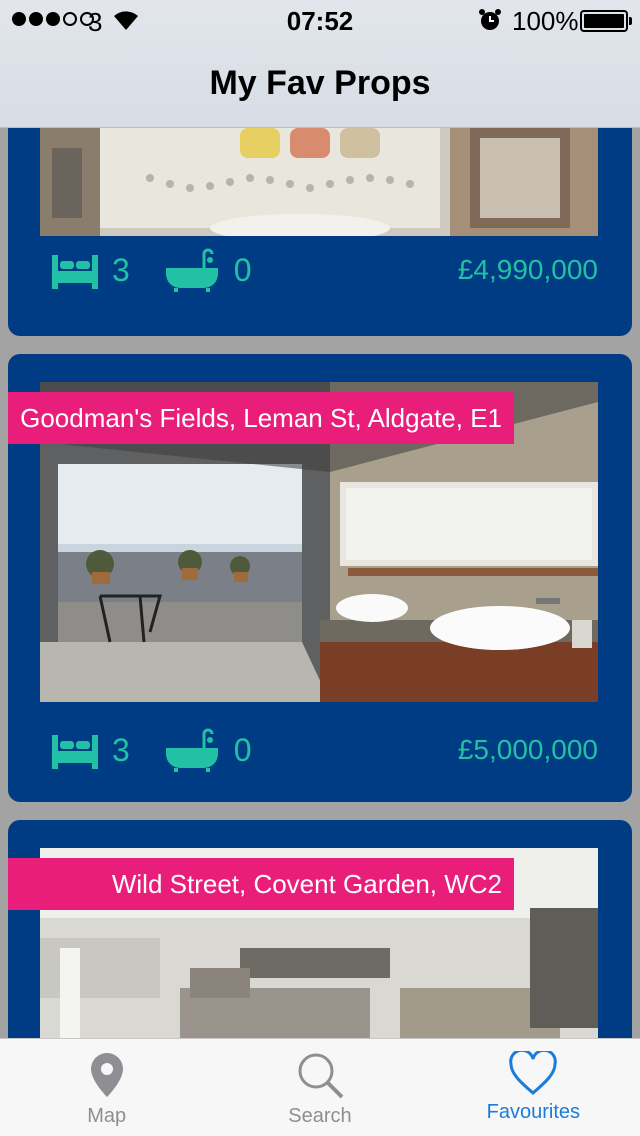  What do you see at coordinates (261, 884) in the screenshot?
I see `listing-address: Wild Street, Covent Garden, WC2` at bounding box center [261, 884].